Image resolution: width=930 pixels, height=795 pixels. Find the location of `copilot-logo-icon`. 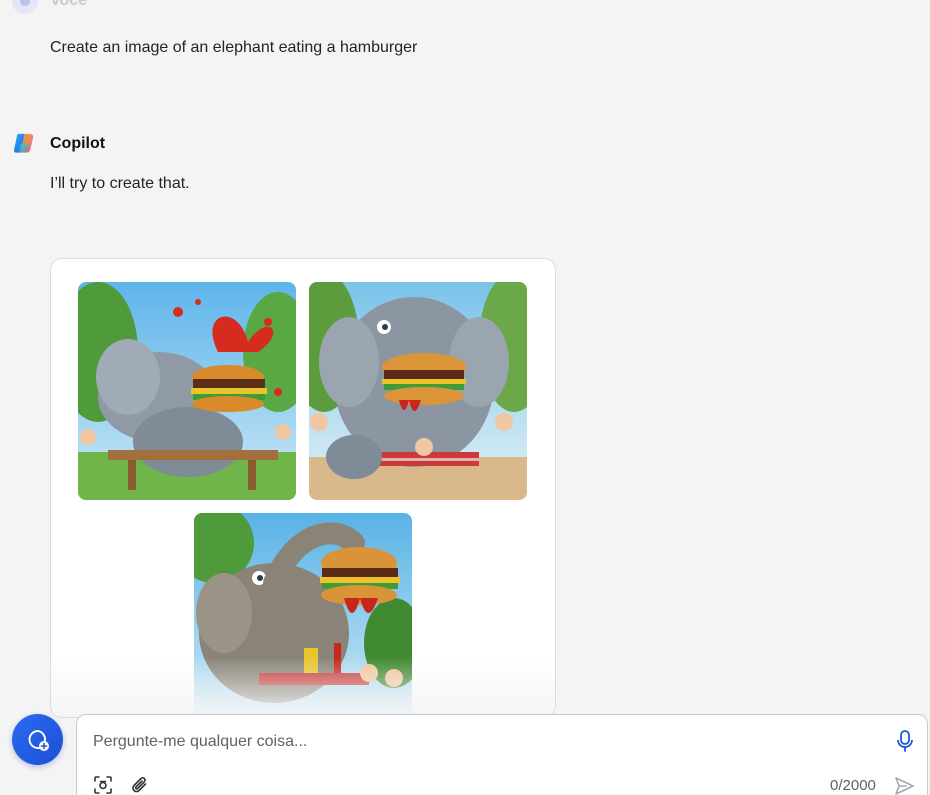

copilot-logo-icon is located at coordinates (23, 143).